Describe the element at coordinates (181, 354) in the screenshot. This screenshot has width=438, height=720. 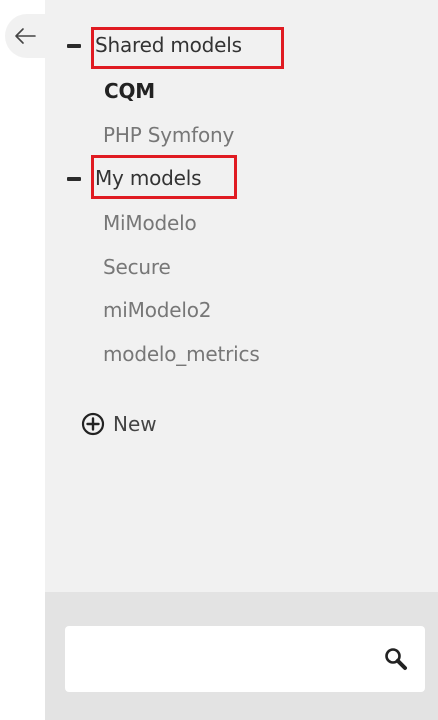
I see `model-item-modelo-metrics: modelo_metrics` at that location.